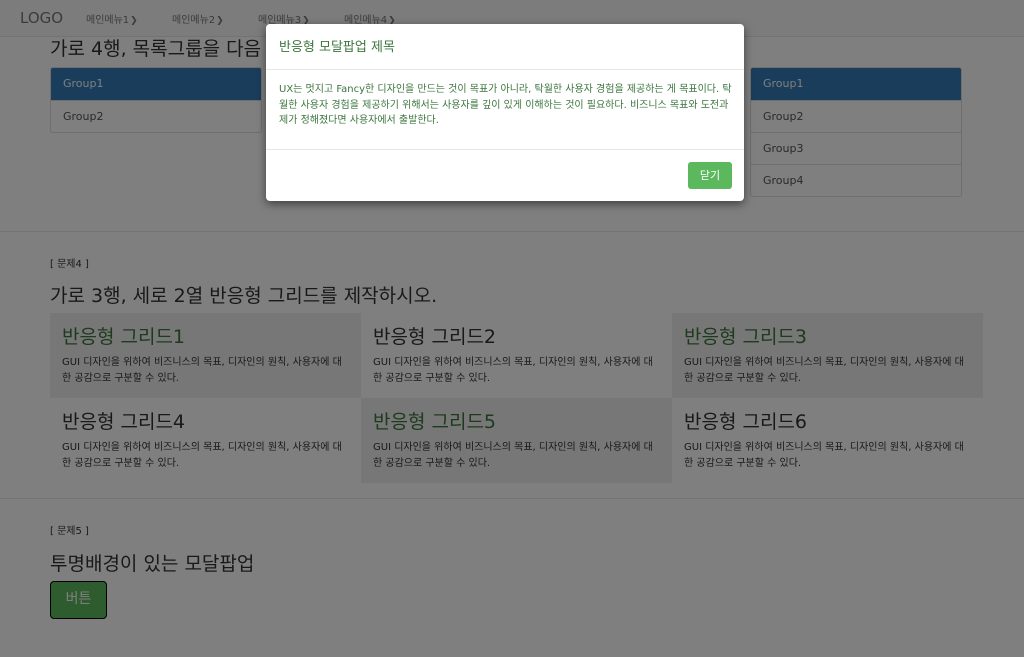 This screenshot has height=657, width=1024. Describe the element at coordinates (337, 47) in the screenshot. I see `modal-title: 반응형 모달팝업 제목` at that location.